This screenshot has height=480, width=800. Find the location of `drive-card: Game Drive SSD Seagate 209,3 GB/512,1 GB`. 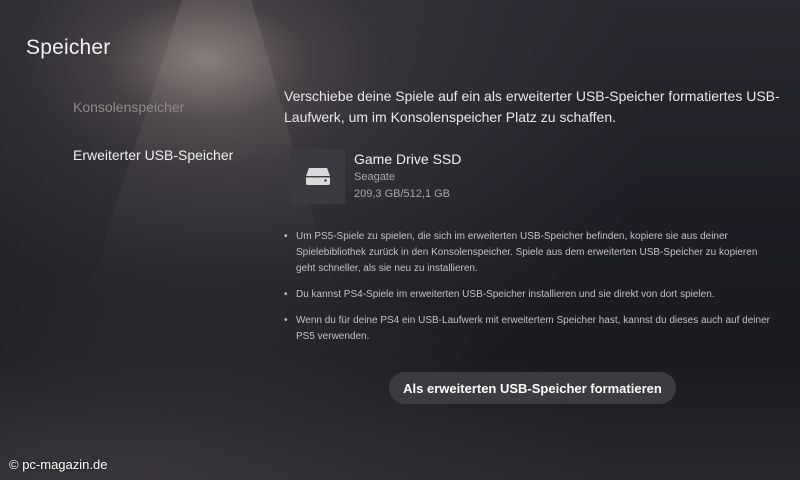

drive-card: Game Drive SSD Seagate 209,3 GB/512,1 GB is located at coordinates (440, 177).